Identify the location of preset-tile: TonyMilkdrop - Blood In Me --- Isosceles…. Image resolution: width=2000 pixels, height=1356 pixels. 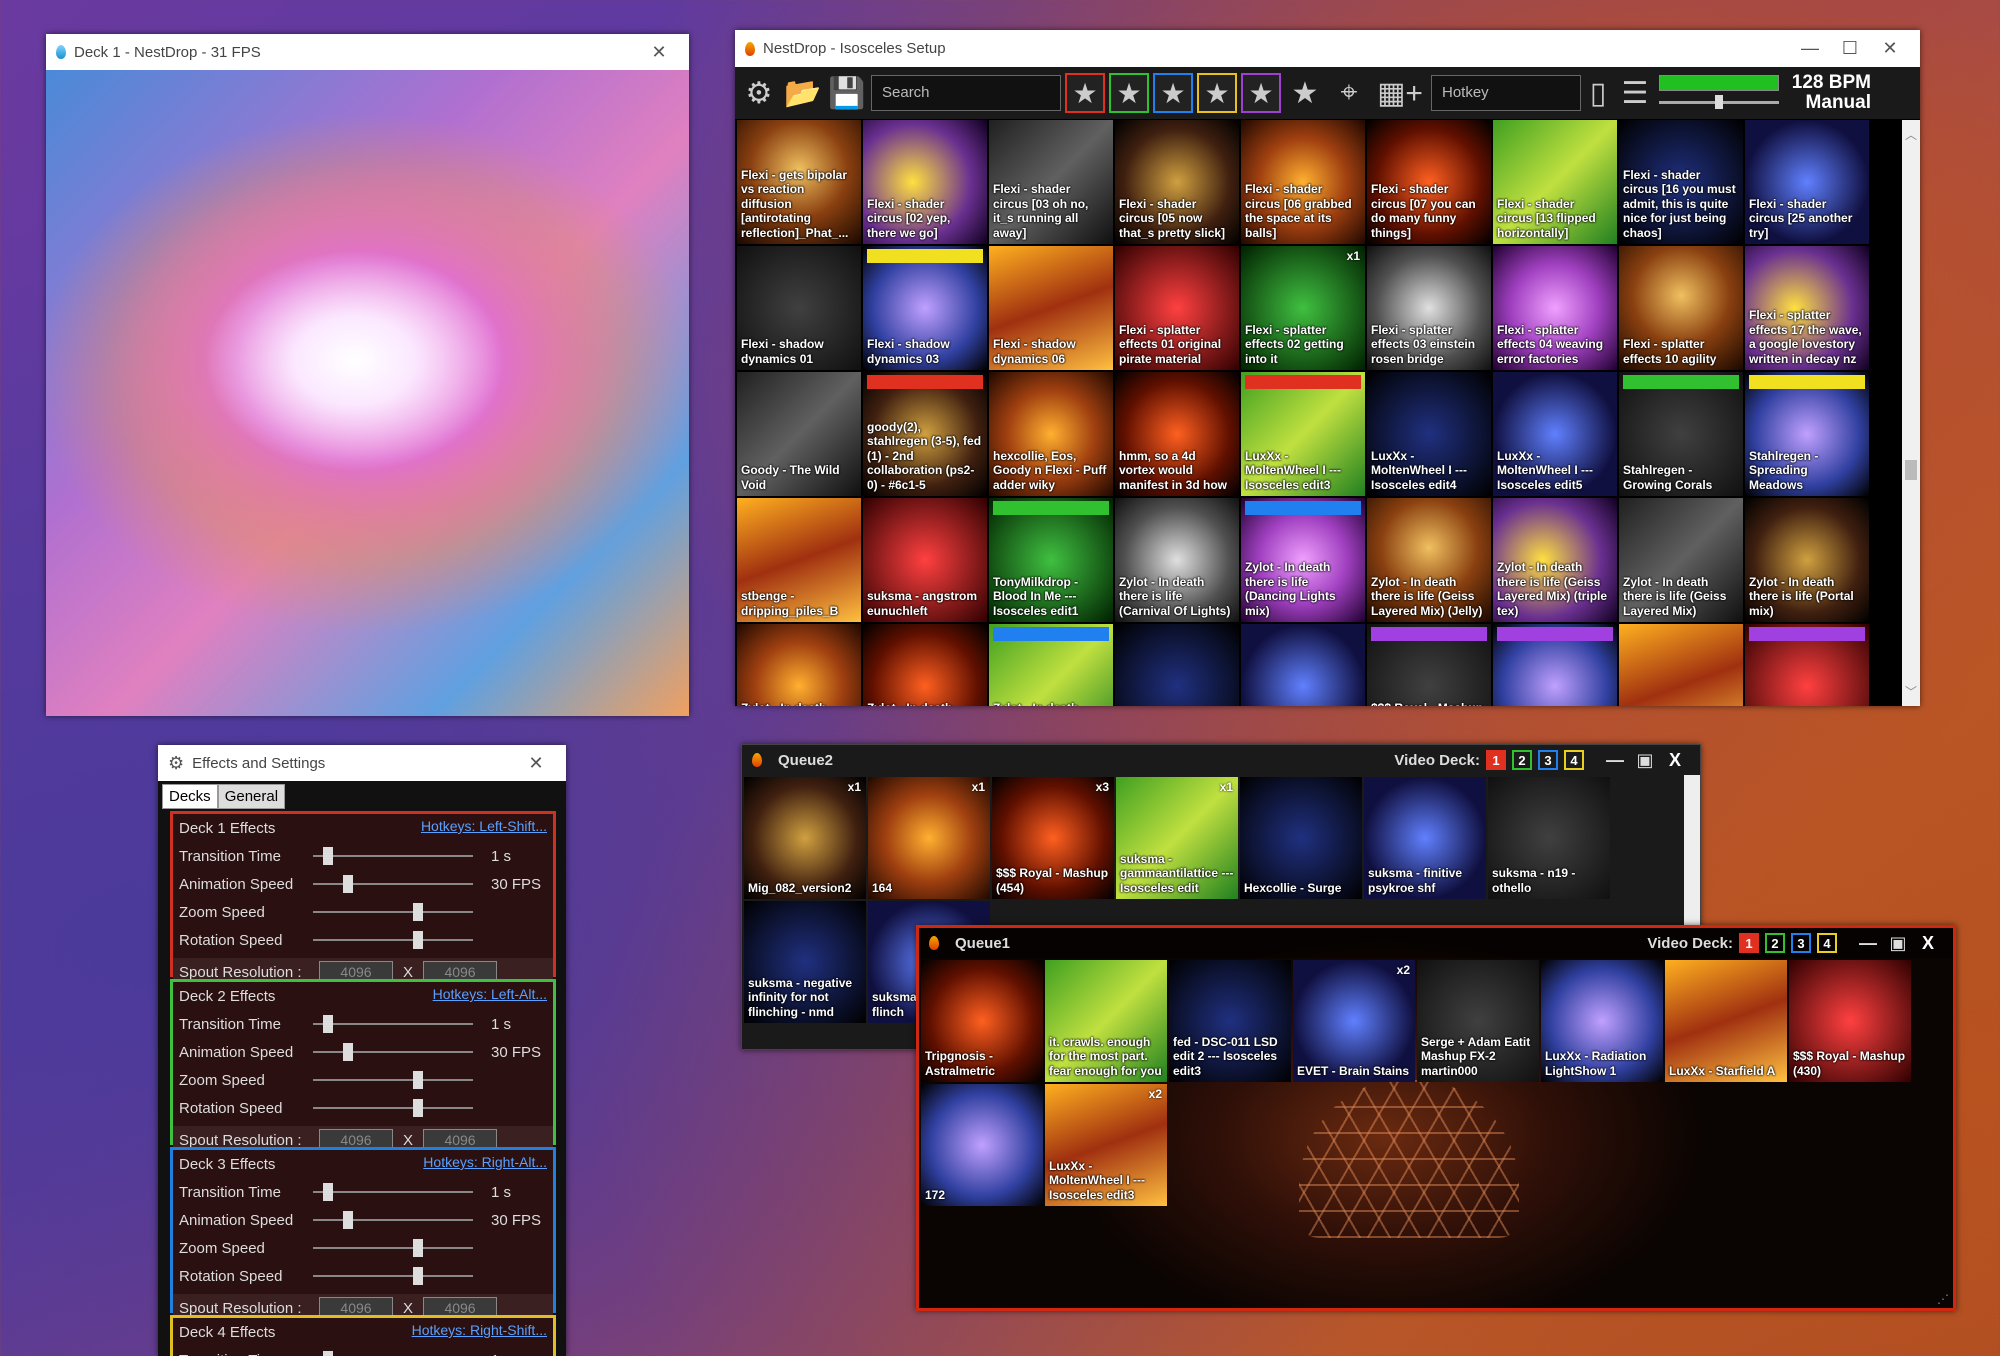
(1051, 560).